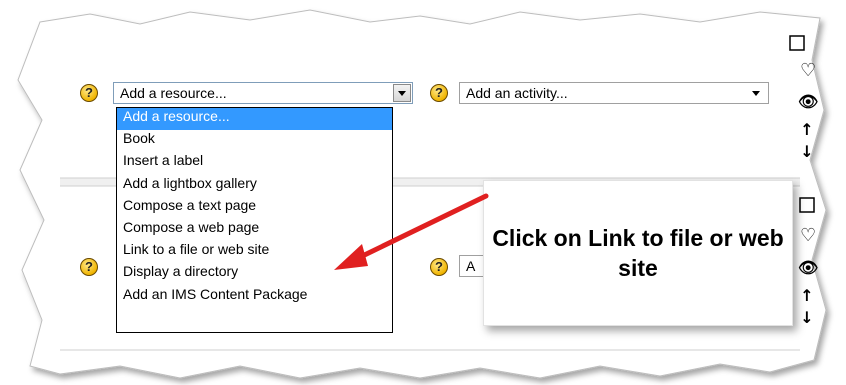 Image resolution: width=846 pixels, height=385 pixels. What do you see at coordinates (351, 257) in the screenshot?
I see `red-arrow-head` at bounding box center [351, 257].